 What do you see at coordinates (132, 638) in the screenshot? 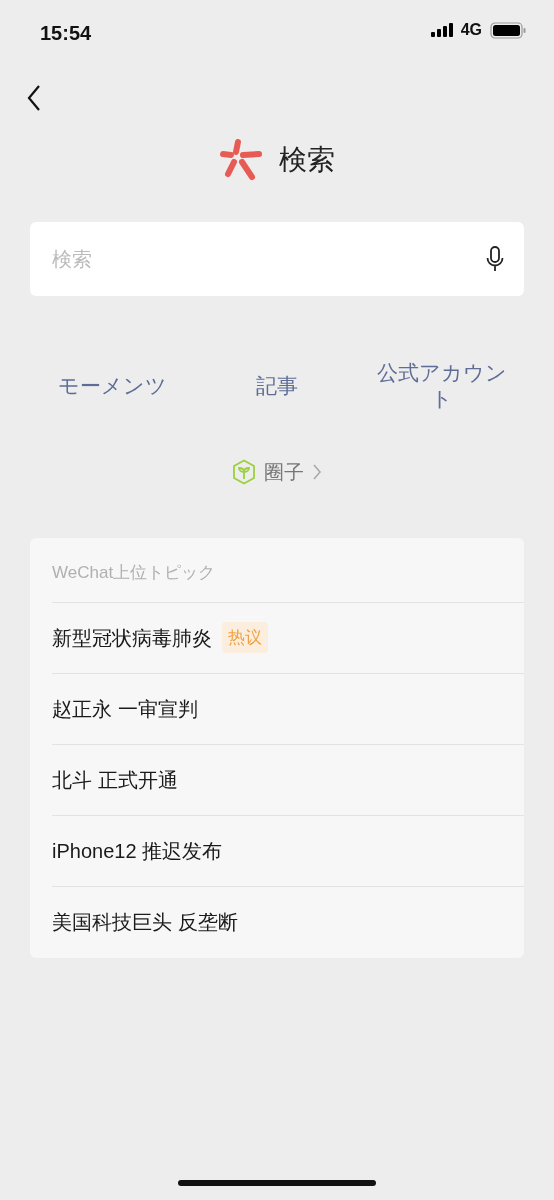
I see `topic-text: 新型冠状病毒肺炎` at bounding box center [132, 638].